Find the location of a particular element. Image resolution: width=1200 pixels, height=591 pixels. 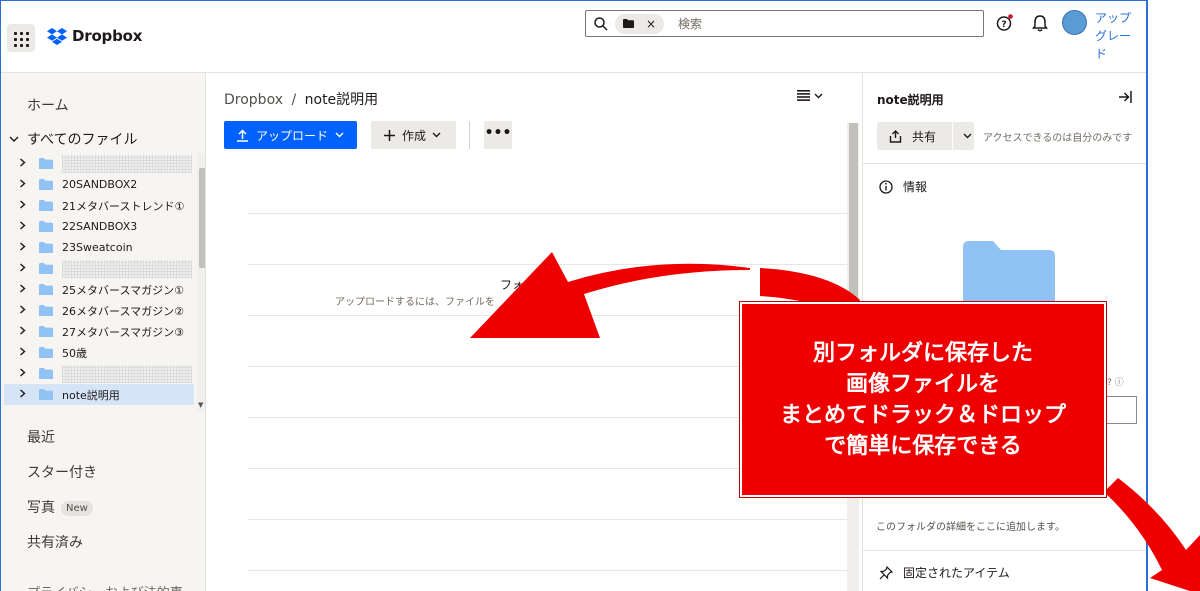

create-button-label: 作成 is located at coordinates (414, 135).